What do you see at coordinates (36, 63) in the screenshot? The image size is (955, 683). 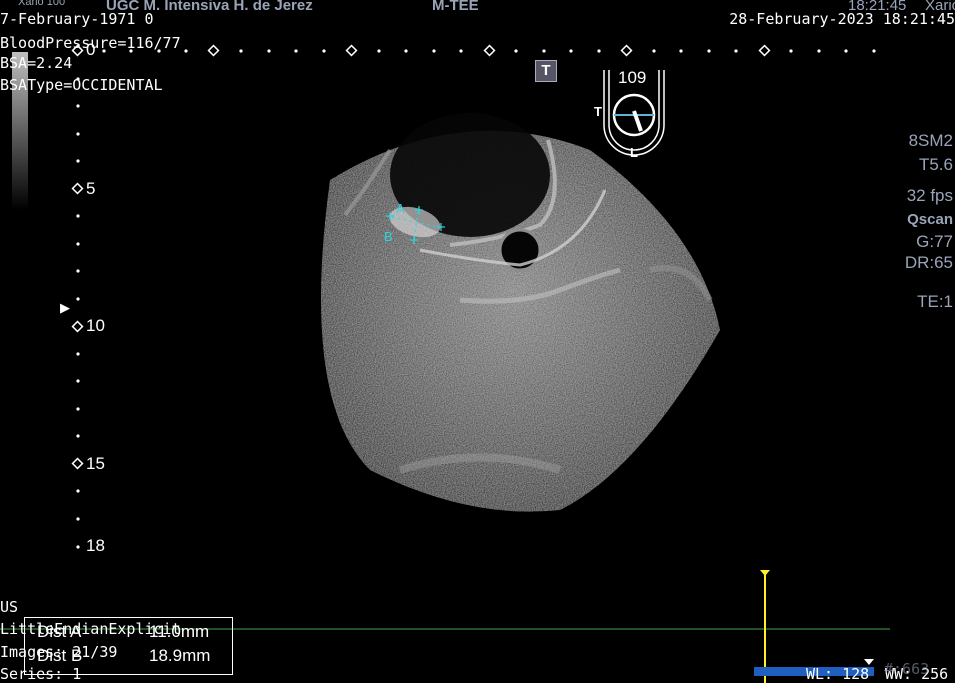 I see `bsa: BSA=2.24` at bounding box center [36, 63].